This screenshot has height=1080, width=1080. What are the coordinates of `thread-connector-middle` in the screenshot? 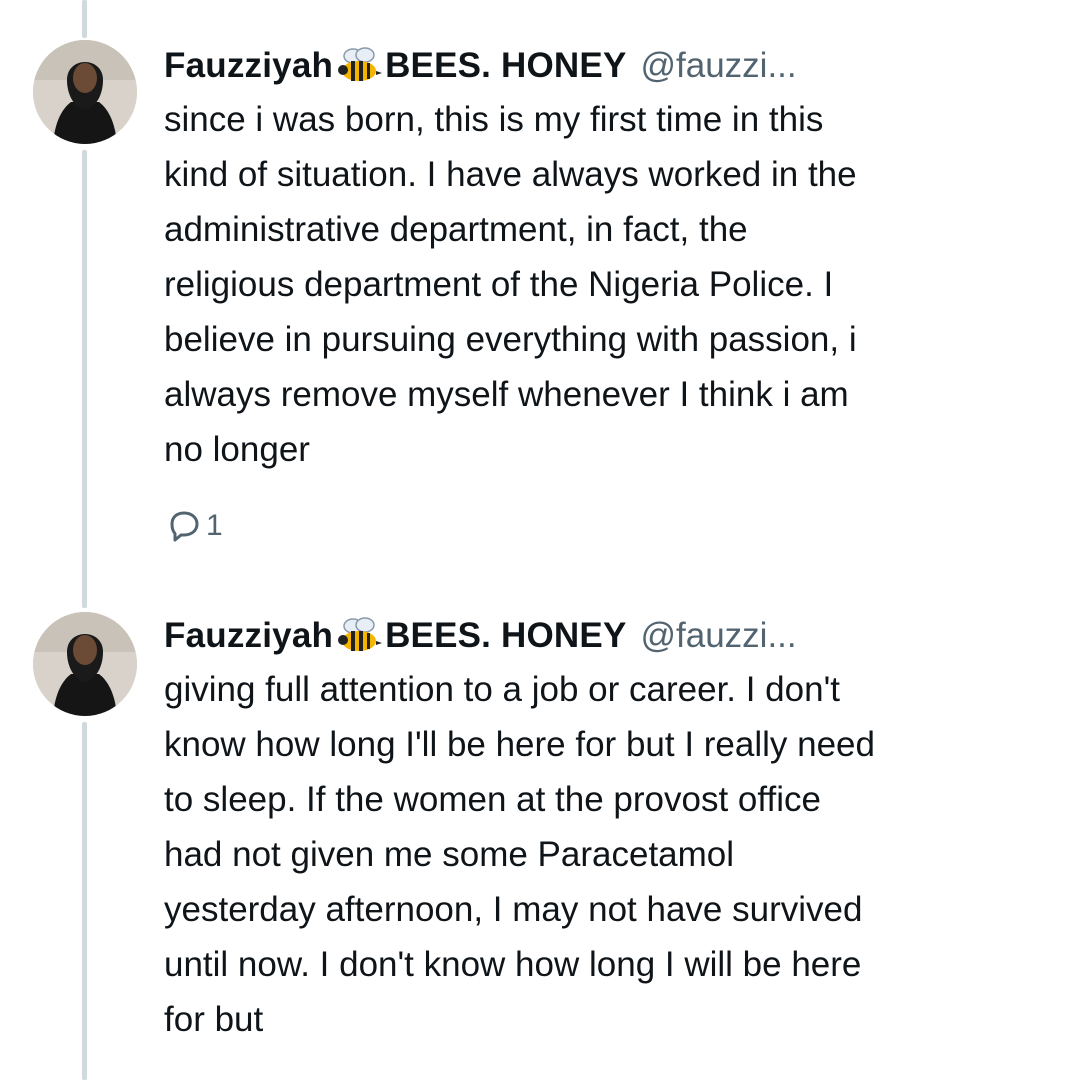 It's located at (84, 379).